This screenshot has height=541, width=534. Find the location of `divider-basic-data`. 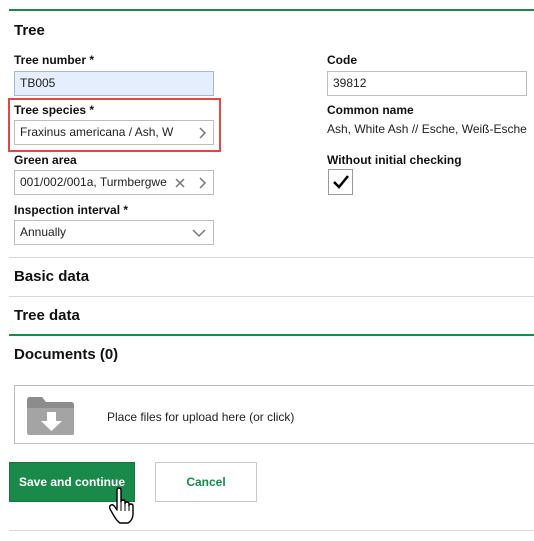

divider-basic-data is located at coordinates (271, 257).